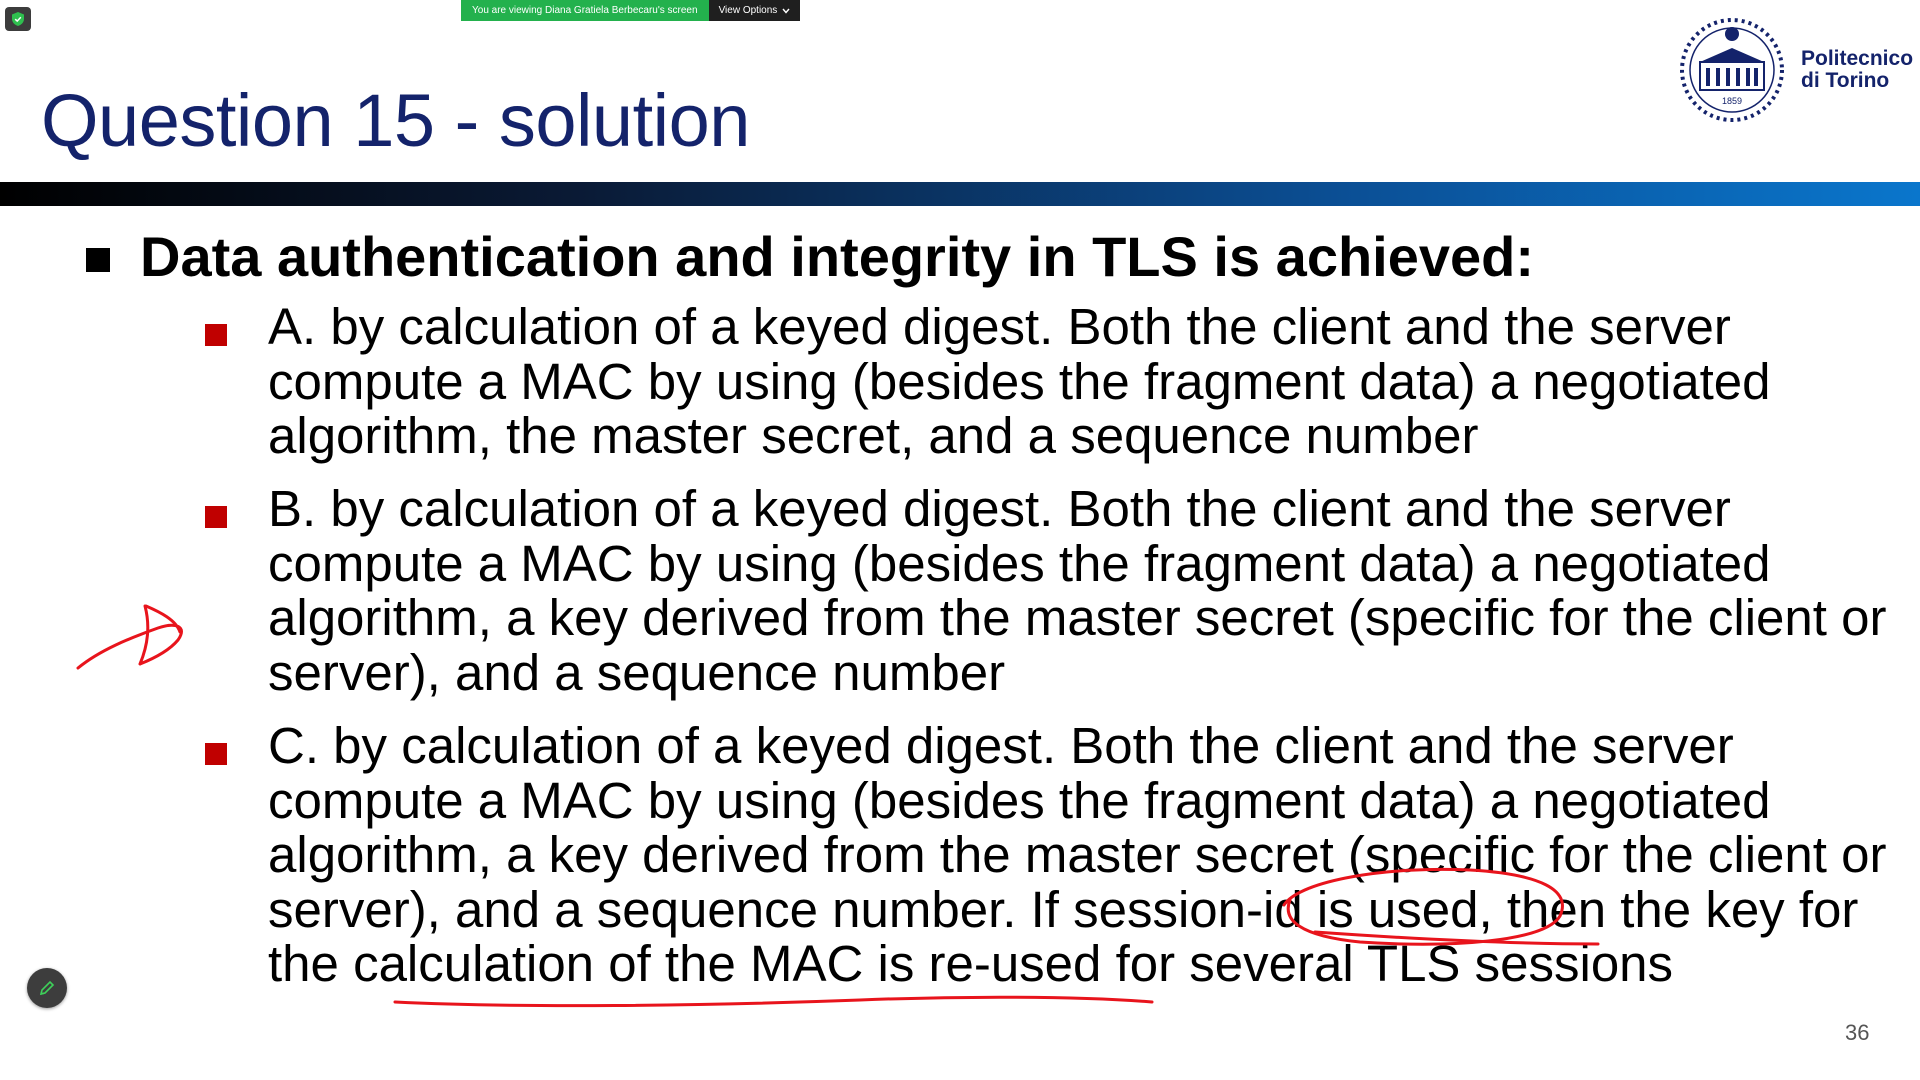 The image size is (1920, 1080). I want to click on seal-emblem: 1859, so click(1732, 70).